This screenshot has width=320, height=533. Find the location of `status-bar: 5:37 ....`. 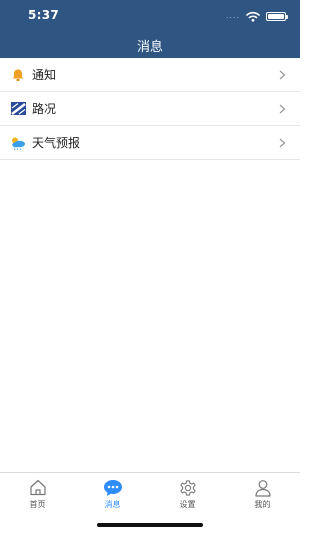

status-bar: 5:37 .... is located at coordinates (150, 15).